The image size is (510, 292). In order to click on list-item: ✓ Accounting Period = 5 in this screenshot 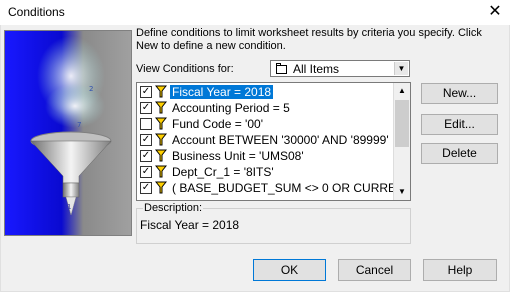, I will do `click(266, 108)`.